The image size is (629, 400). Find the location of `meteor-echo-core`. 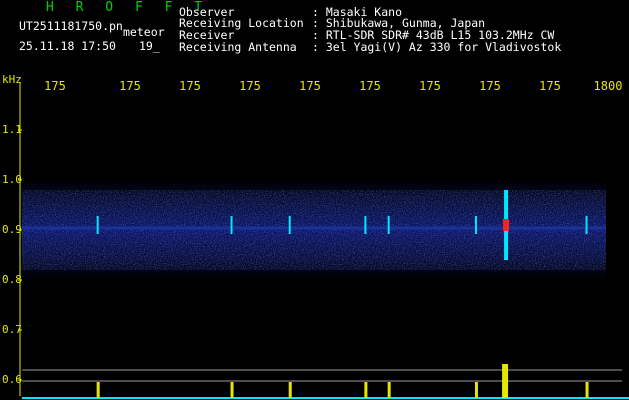

meteor-echo-core is located at coordinates (506, 225).